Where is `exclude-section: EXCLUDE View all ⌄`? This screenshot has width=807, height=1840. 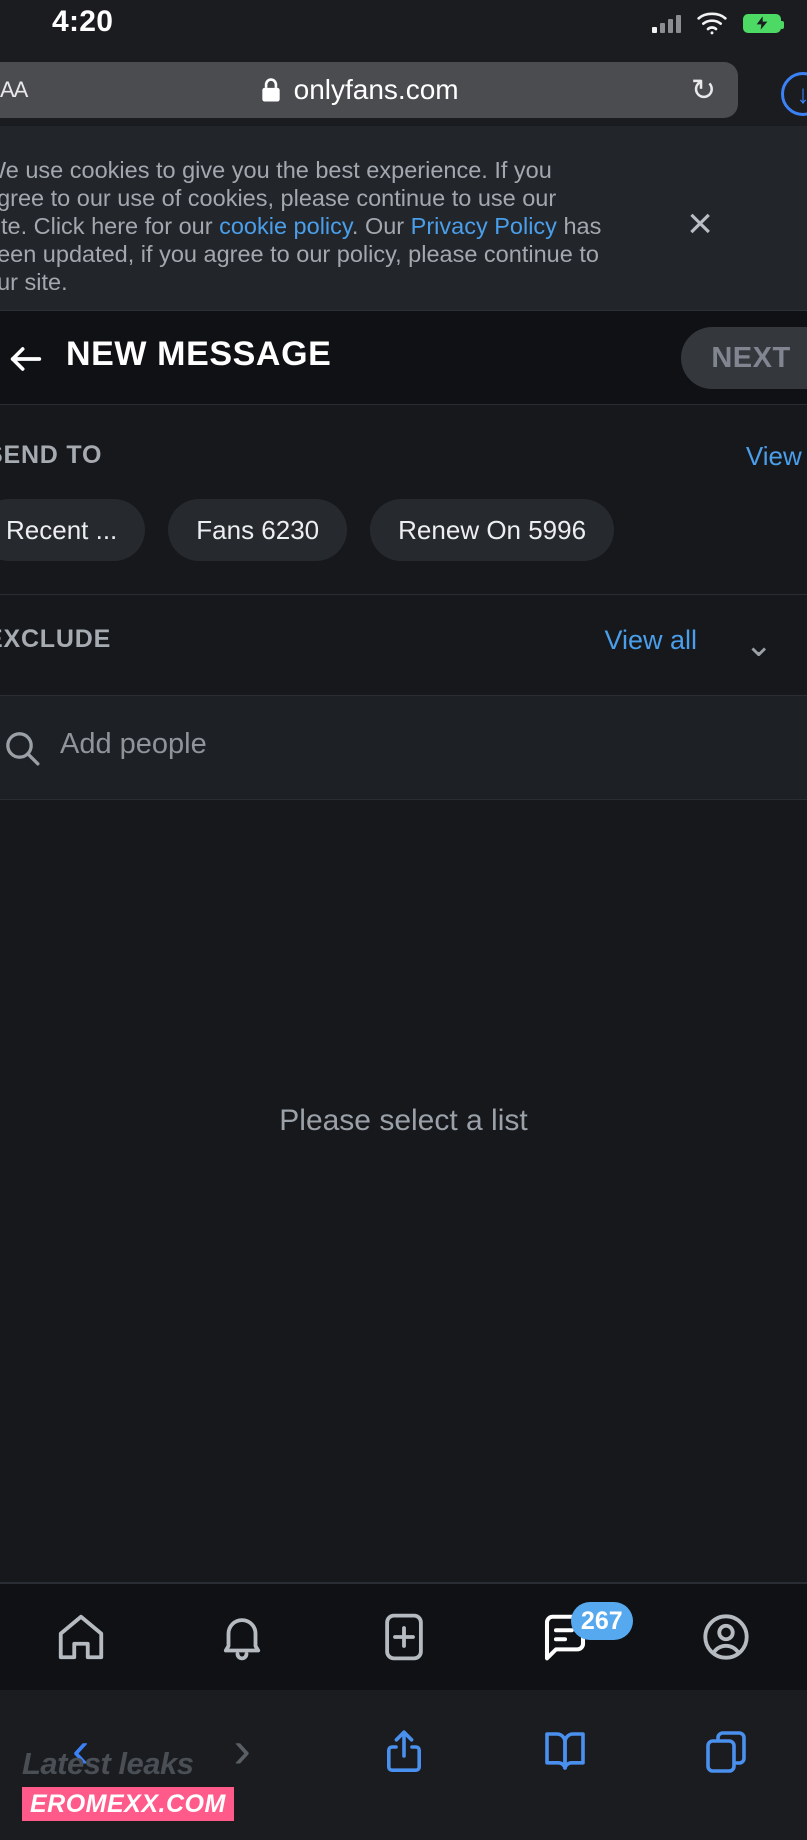 exclude-section: EXCLUDE View all ⌄ is located at coordinates (403, 645).